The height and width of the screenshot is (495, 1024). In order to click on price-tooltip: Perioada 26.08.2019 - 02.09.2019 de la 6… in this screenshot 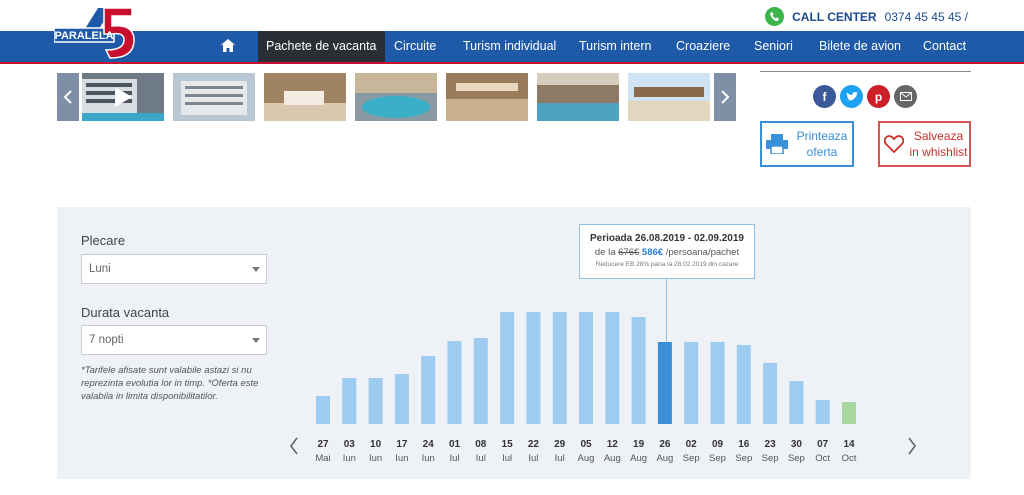, I will do `click(667, 251)`.